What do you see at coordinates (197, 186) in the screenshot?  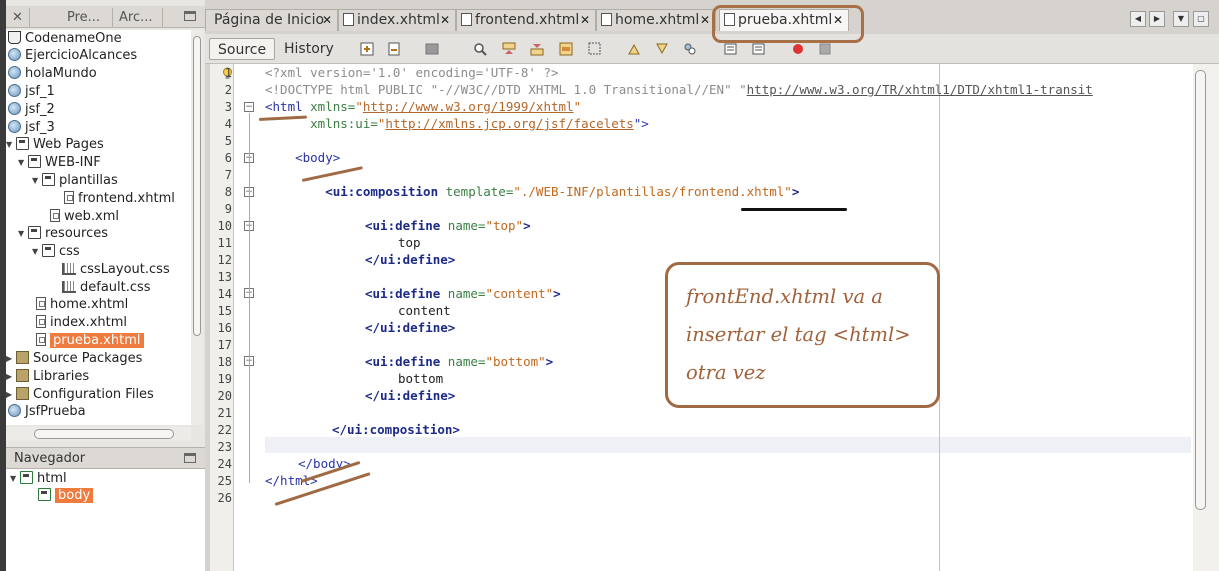 I see `tree-scroll-thumb` at bounding box center [197, 186].